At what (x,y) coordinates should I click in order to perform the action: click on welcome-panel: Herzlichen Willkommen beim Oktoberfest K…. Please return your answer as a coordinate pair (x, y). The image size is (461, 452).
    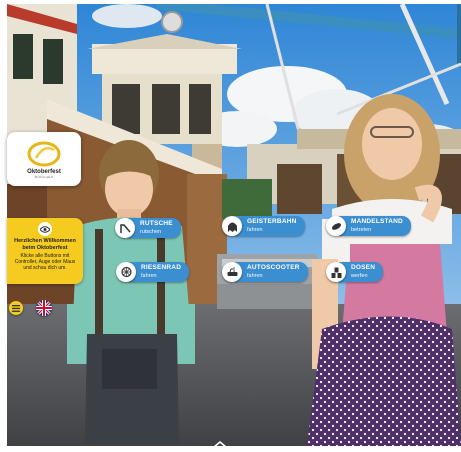
    Looking at the image, I should click on (45, 251).